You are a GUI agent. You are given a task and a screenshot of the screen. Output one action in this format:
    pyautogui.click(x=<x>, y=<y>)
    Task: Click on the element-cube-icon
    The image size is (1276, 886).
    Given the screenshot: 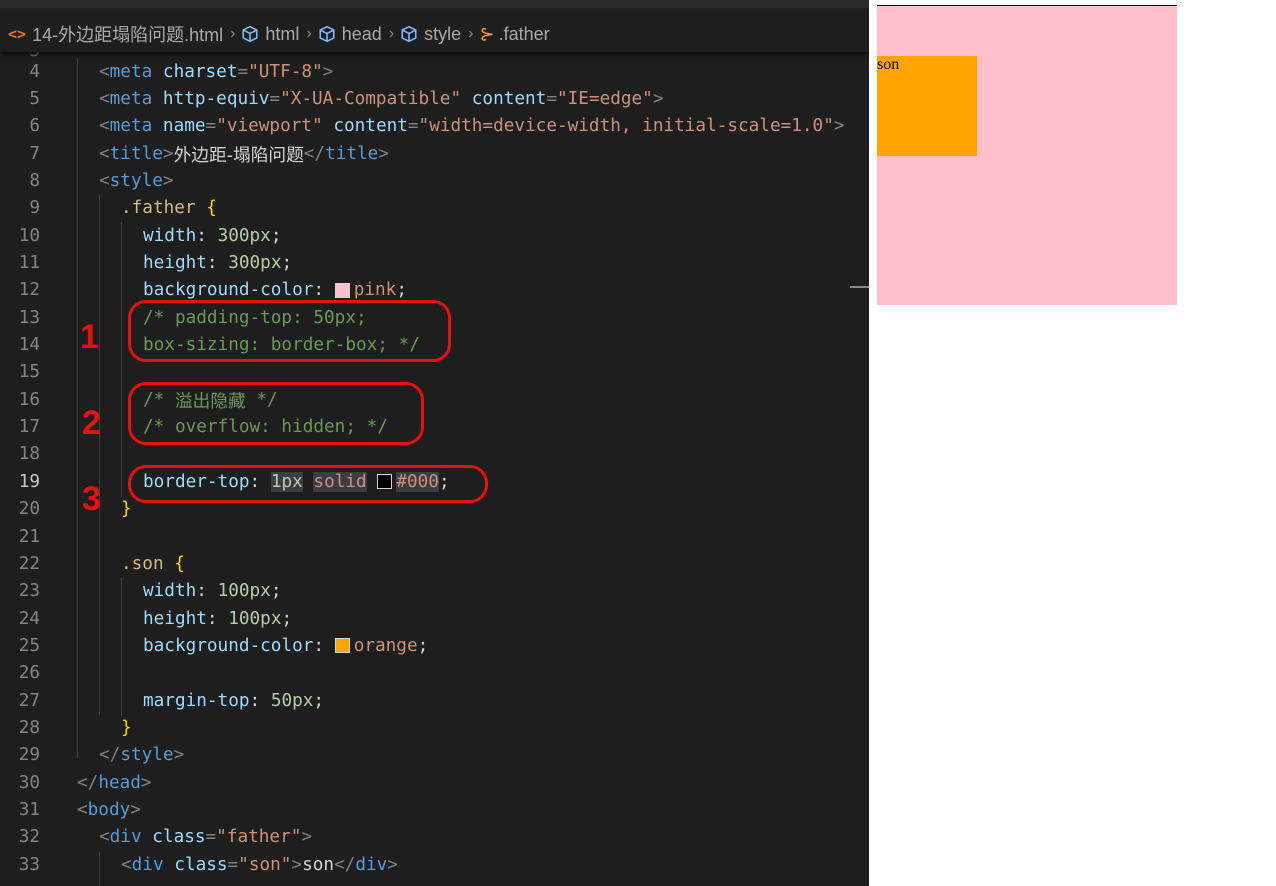 What is the action you would take?
    pyautogui.click(x=327, y=34)
    